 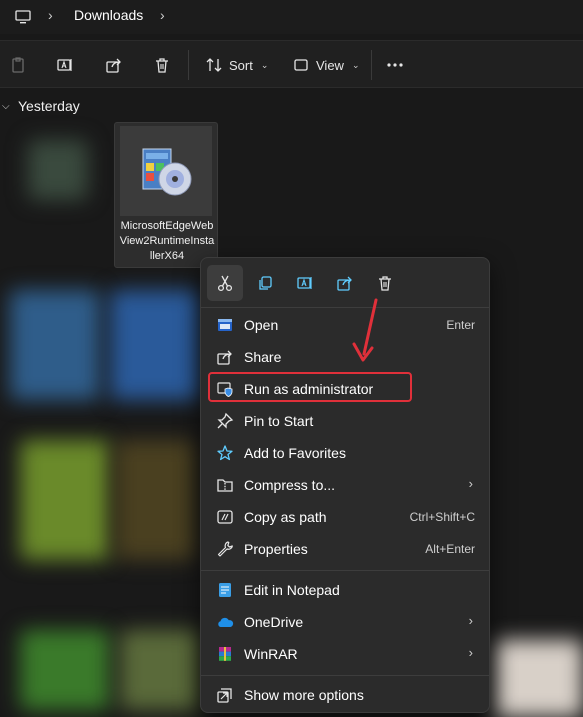 What do you see at coordinates (365, 330) in the screenshot?
I see `annotation-arrow-icon` at bounding box center [365, 330].